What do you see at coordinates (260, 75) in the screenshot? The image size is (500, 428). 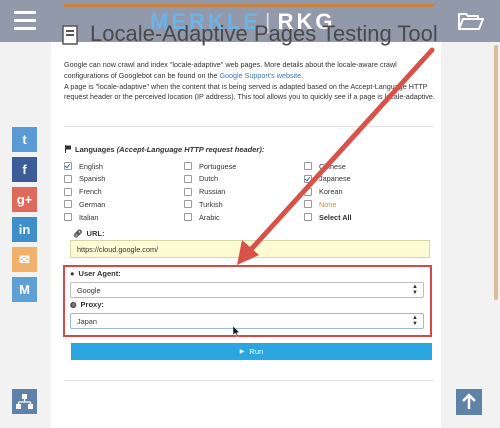 I see `google-support-link: Google Support's website` at bounding box center [260, 75].